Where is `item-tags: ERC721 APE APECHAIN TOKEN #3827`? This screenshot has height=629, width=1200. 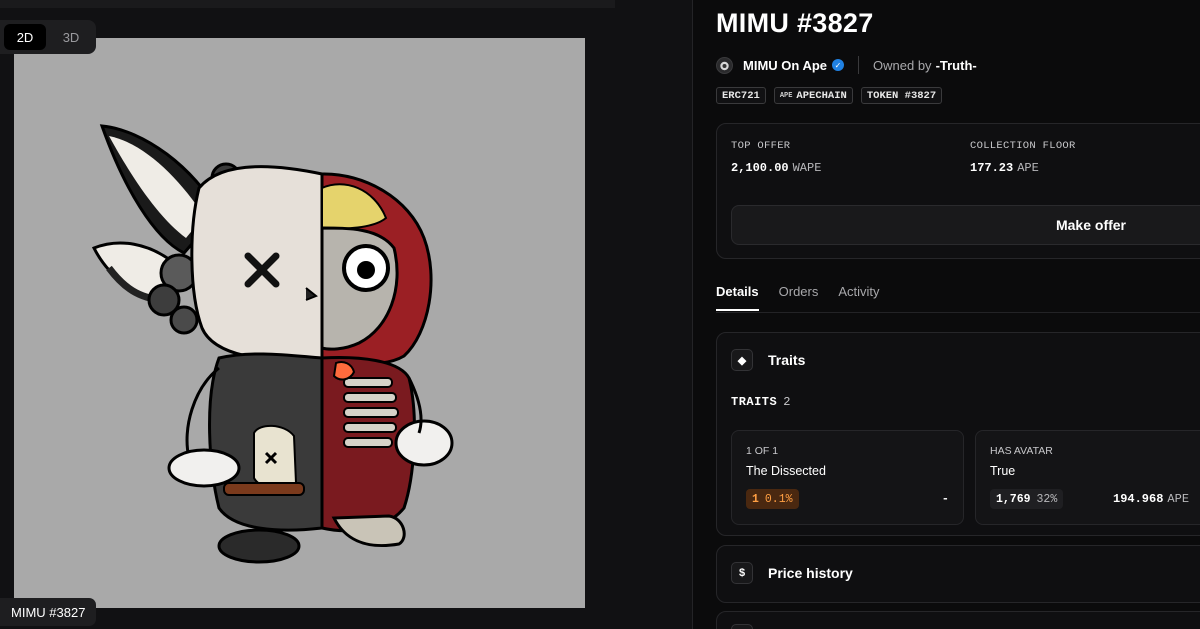
item-tags: ERC721 APE APECHAIN TOKEN #3827 is located at coordinates (829, 95).